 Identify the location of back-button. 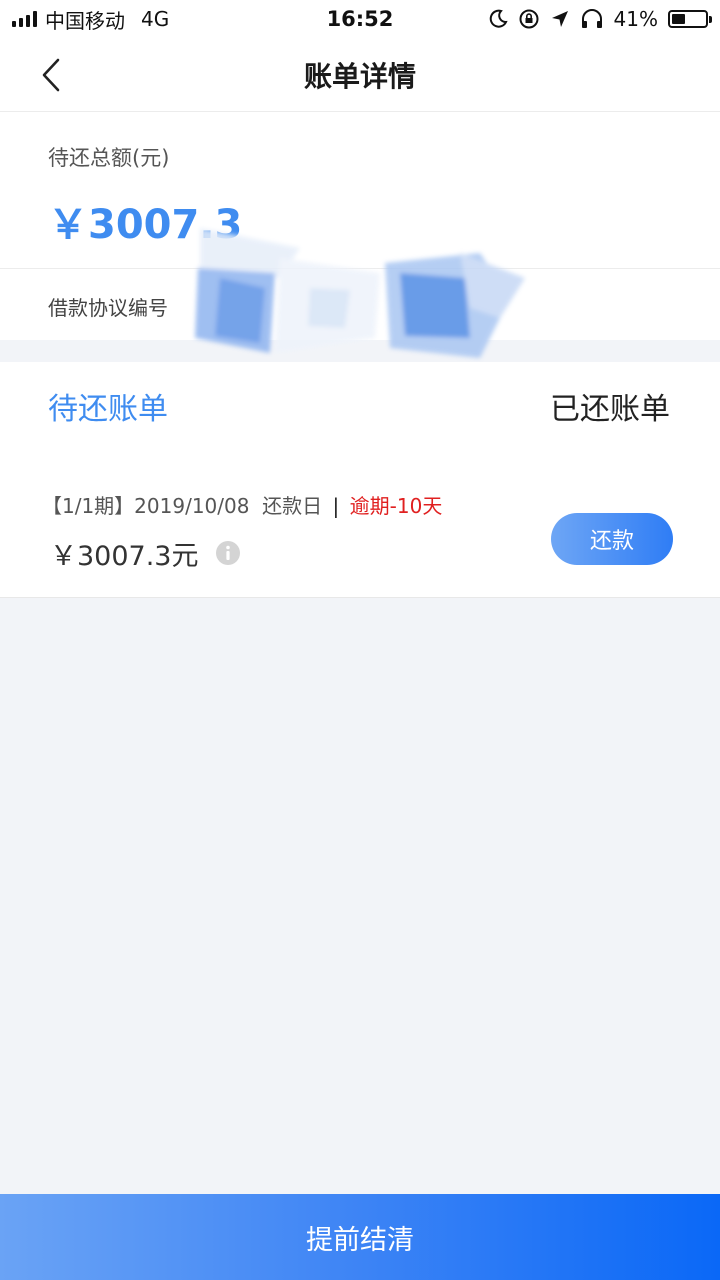
(51, 75).